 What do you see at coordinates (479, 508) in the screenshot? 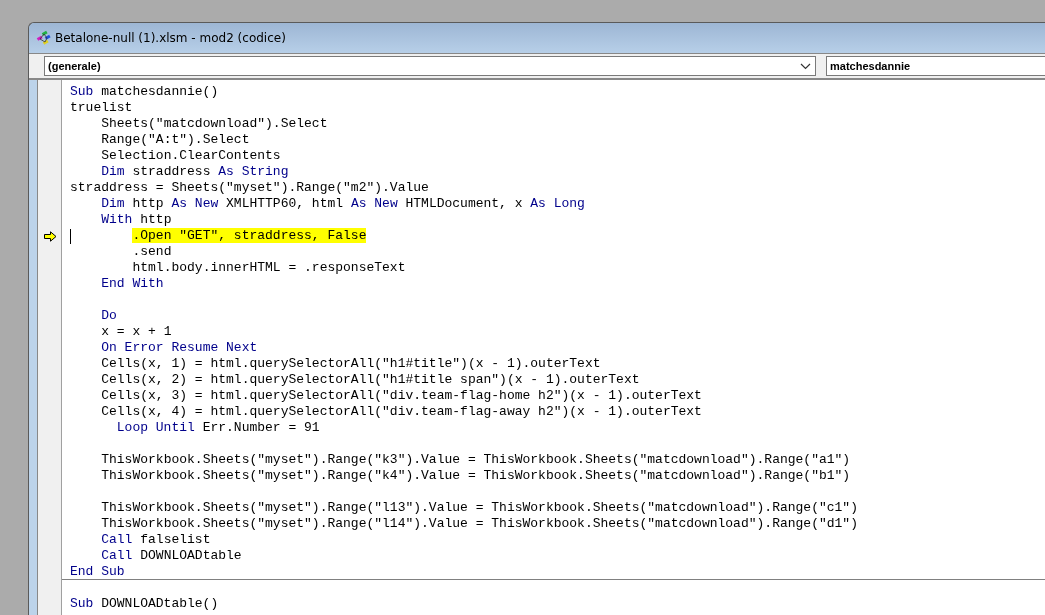
I see `code-line: ThisWorkbook.Sheets("myset").Range("l13").Value = ThisWorkbook.Sheets("matcdownload").Range("c1")` at bounding box center [479, 508].